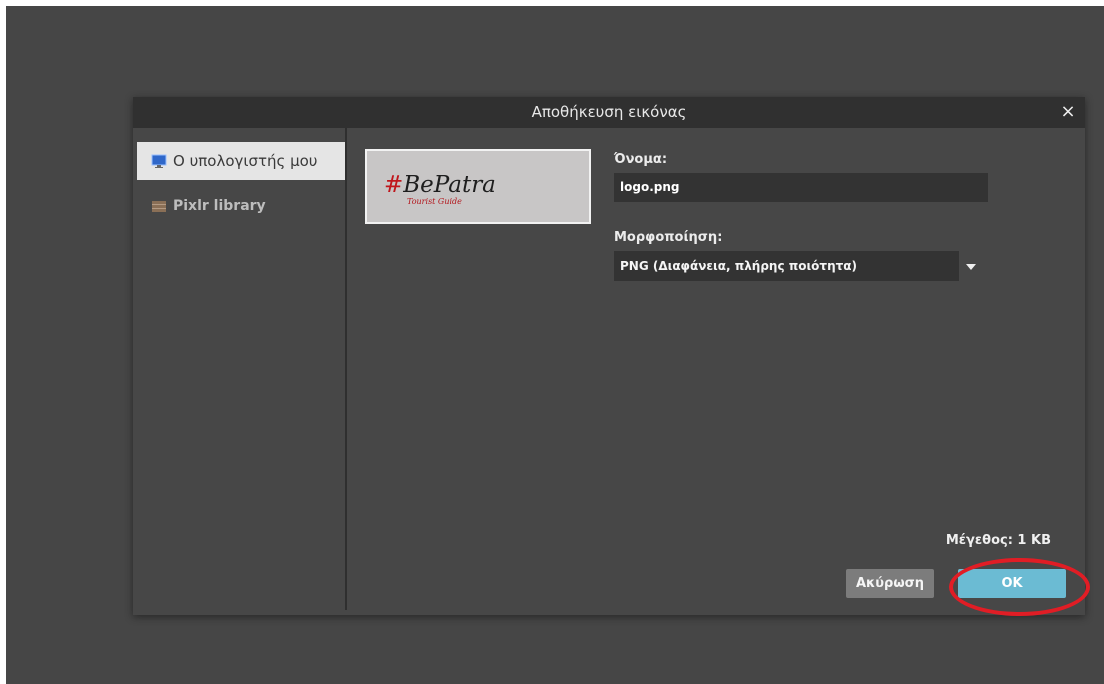  I want to click on sidebar-item-my-computer: Ο υπολογιστής μου, so click(241, 161).